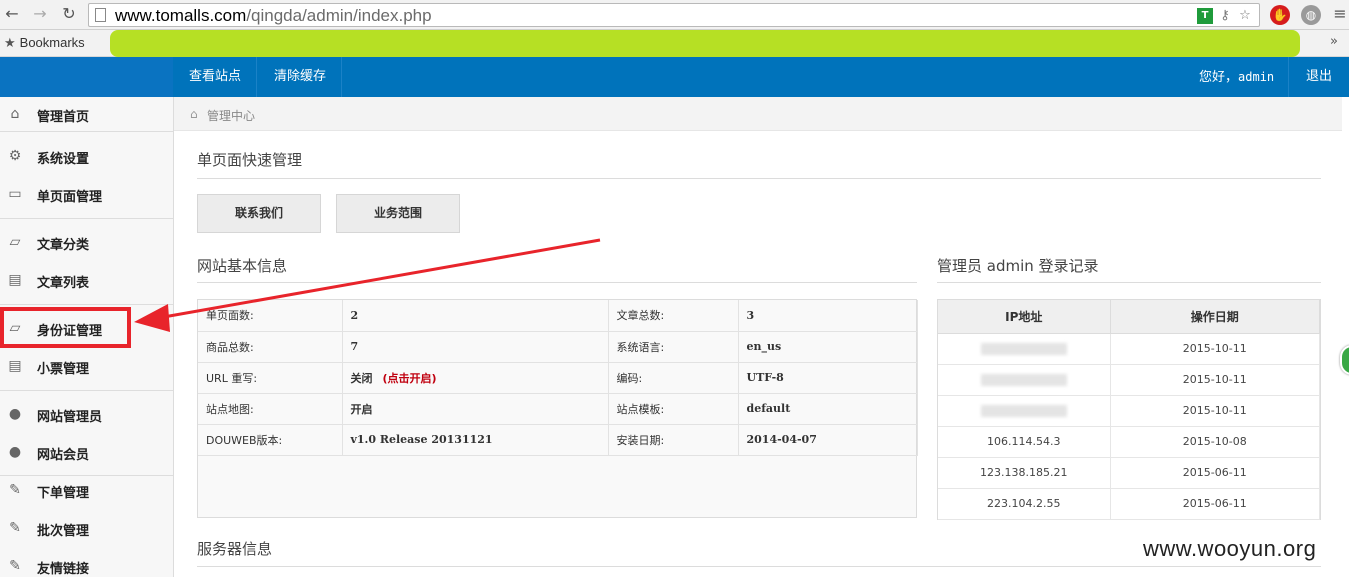 The height and width of the screenshot is (577, 1349). I want to click on date-cell: 2015-10-08, so click(1215, 442).